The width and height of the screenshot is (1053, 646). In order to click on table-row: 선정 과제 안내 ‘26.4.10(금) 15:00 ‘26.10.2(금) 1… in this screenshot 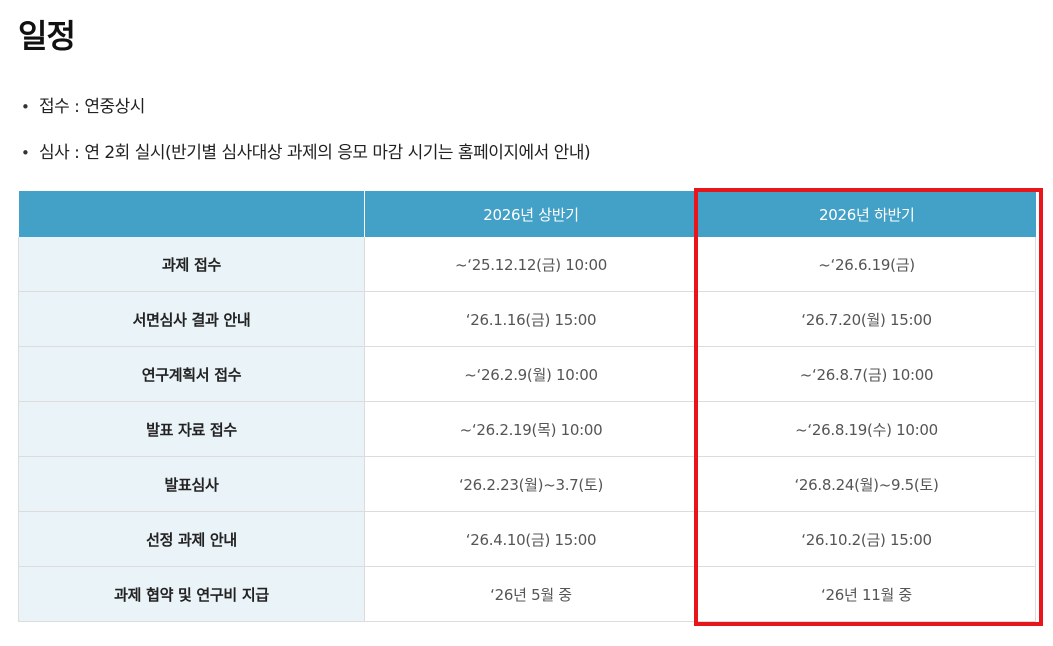, I will do `click(527, 539)`.